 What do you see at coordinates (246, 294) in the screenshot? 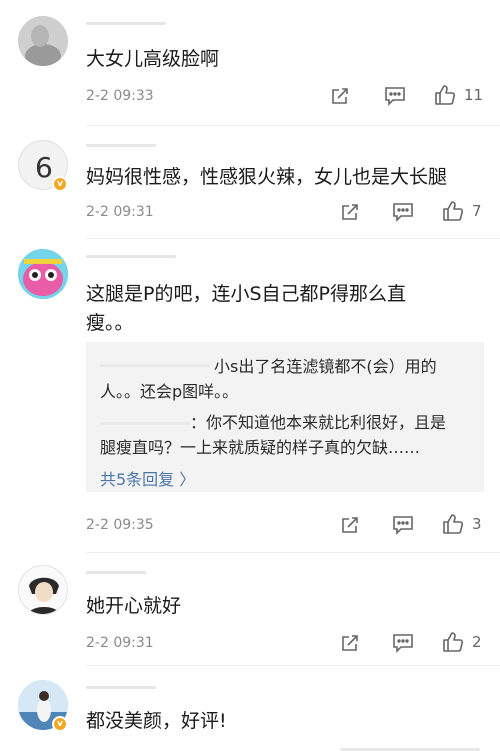
I see `comment-text-line: 这腿是P的吧，连小S自己都P得那么直` at bounding box center [246, 294].